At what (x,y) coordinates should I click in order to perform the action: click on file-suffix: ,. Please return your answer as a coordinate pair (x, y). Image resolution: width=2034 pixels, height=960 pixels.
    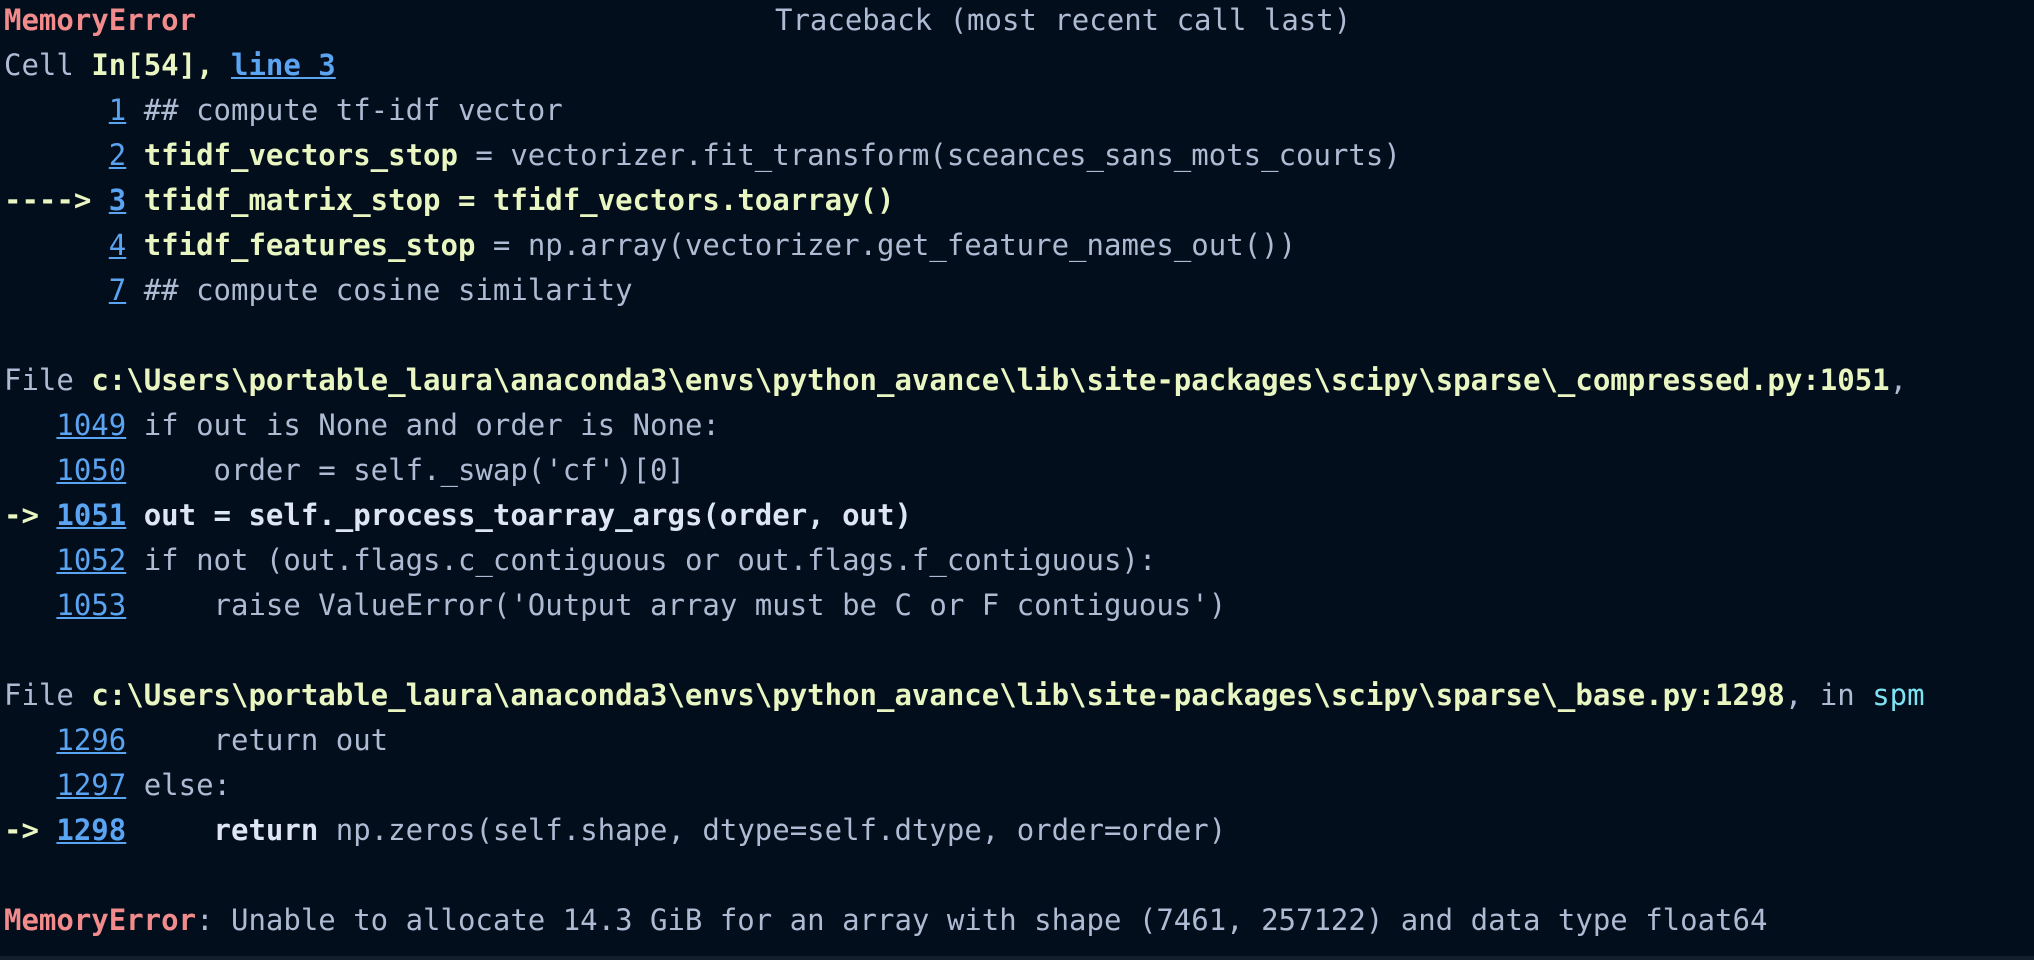
    Looking at the image, I should click on (1898, 380).